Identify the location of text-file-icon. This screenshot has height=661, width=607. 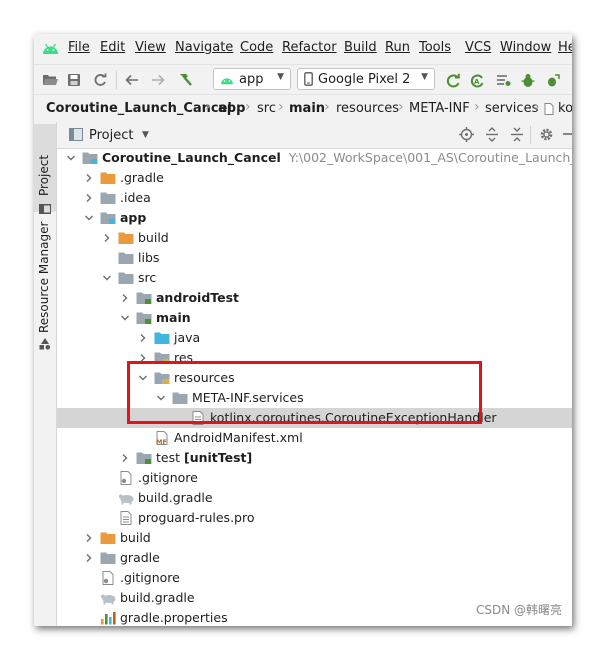
(126, 518).